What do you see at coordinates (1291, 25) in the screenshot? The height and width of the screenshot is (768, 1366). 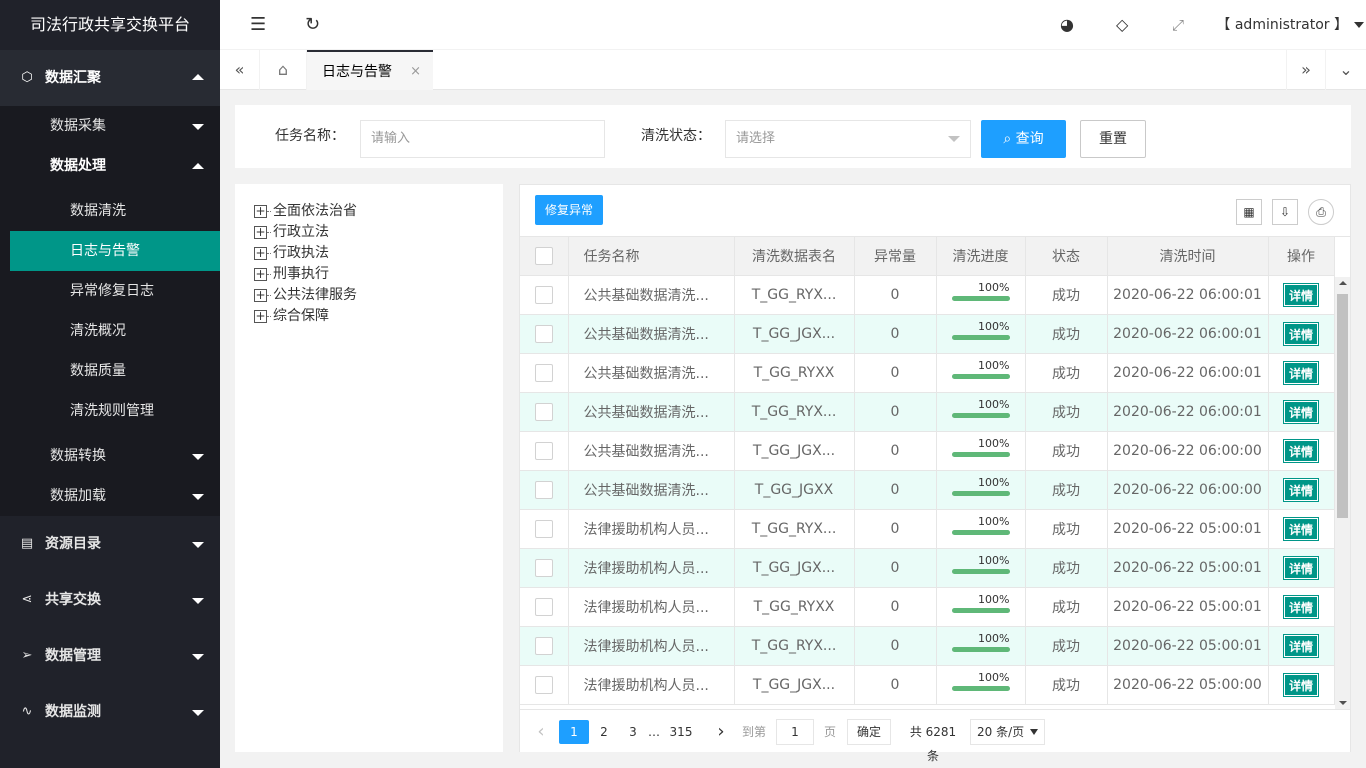 I see `user-menu: 【 administrator 】` at bounding box center [1291, 25].